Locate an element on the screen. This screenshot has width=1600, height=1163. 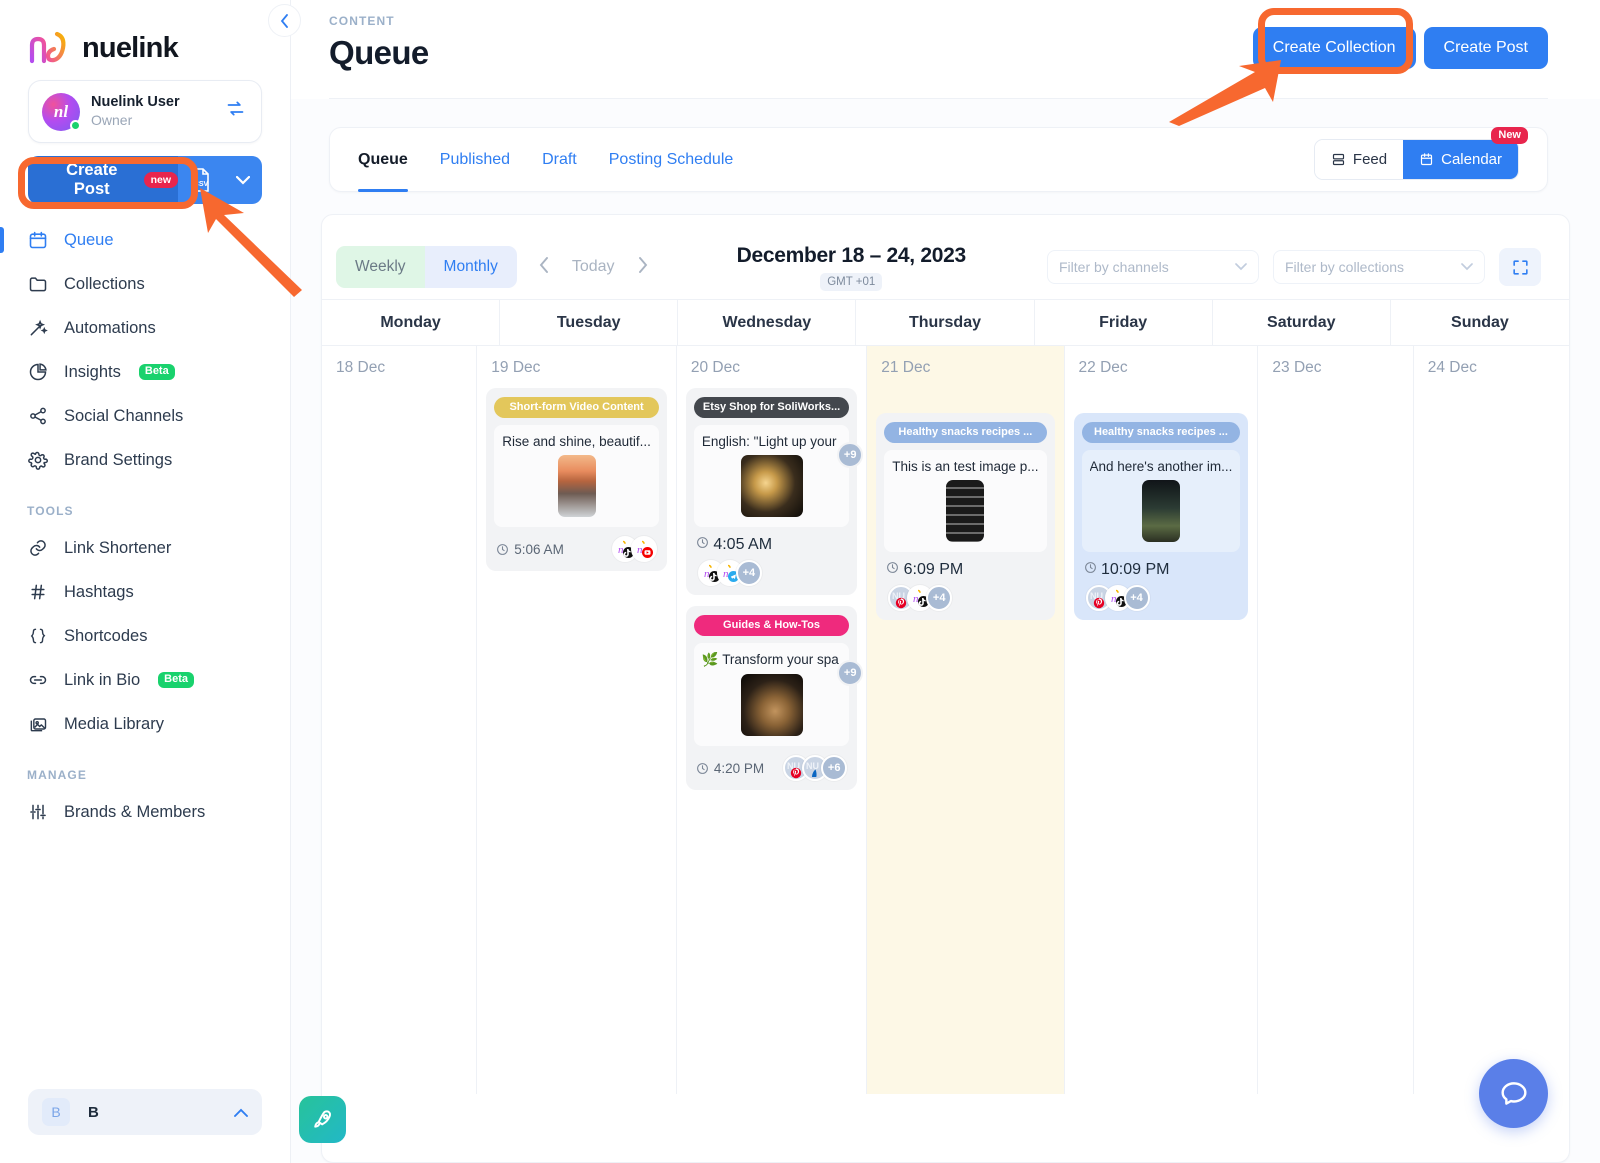
sidebar-item-brands-members: Brands & Members is located at coordinates (145, 812).